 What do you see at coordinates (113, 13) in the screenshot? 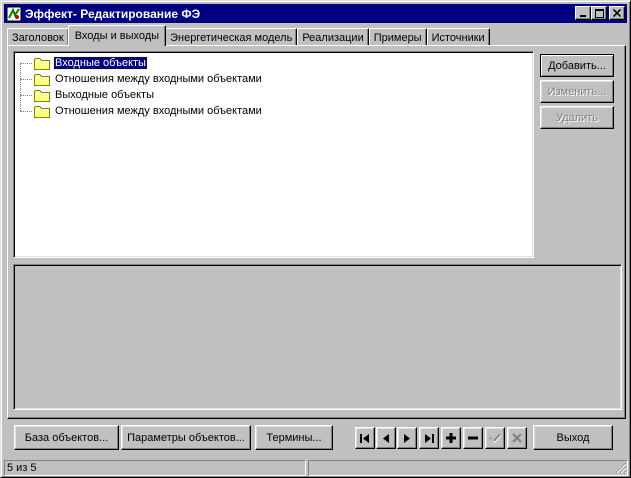
I see `window-title: Эффект- Редактирование ФЭ` at bounding box center [113, 13].